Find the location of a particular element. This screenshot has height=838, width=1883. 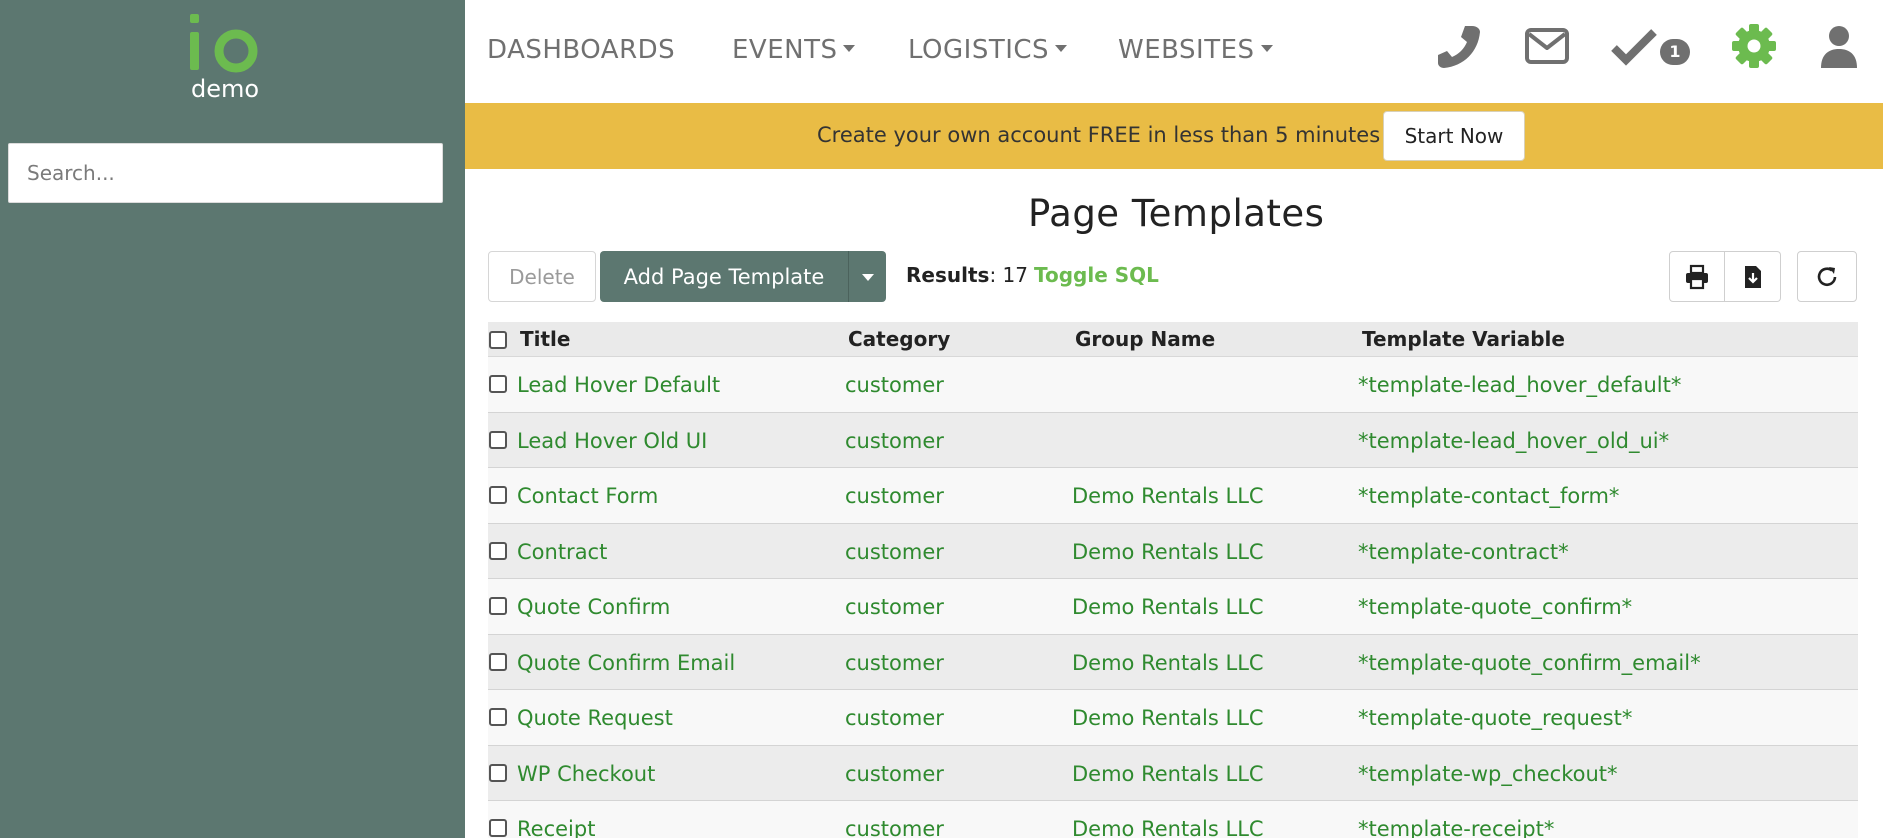

nav-websites: WEBSITES is located at coordinates (1195, 50).